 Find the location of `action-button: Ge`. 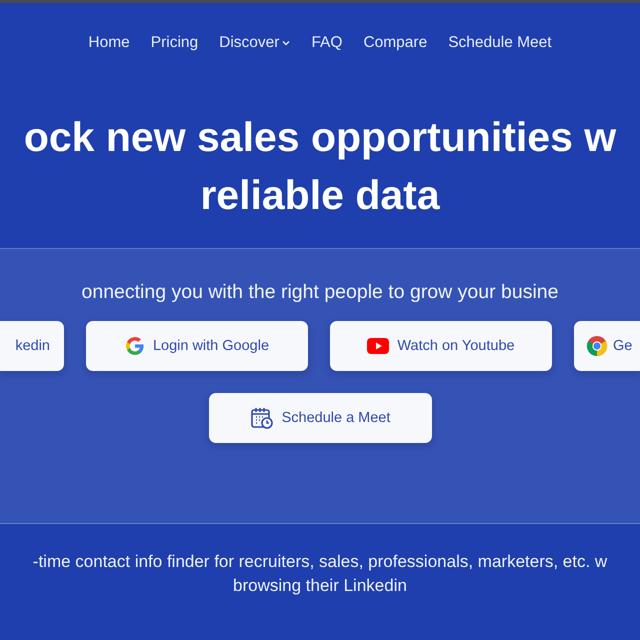

action-button: Ge is located at coordinates (607, 346).